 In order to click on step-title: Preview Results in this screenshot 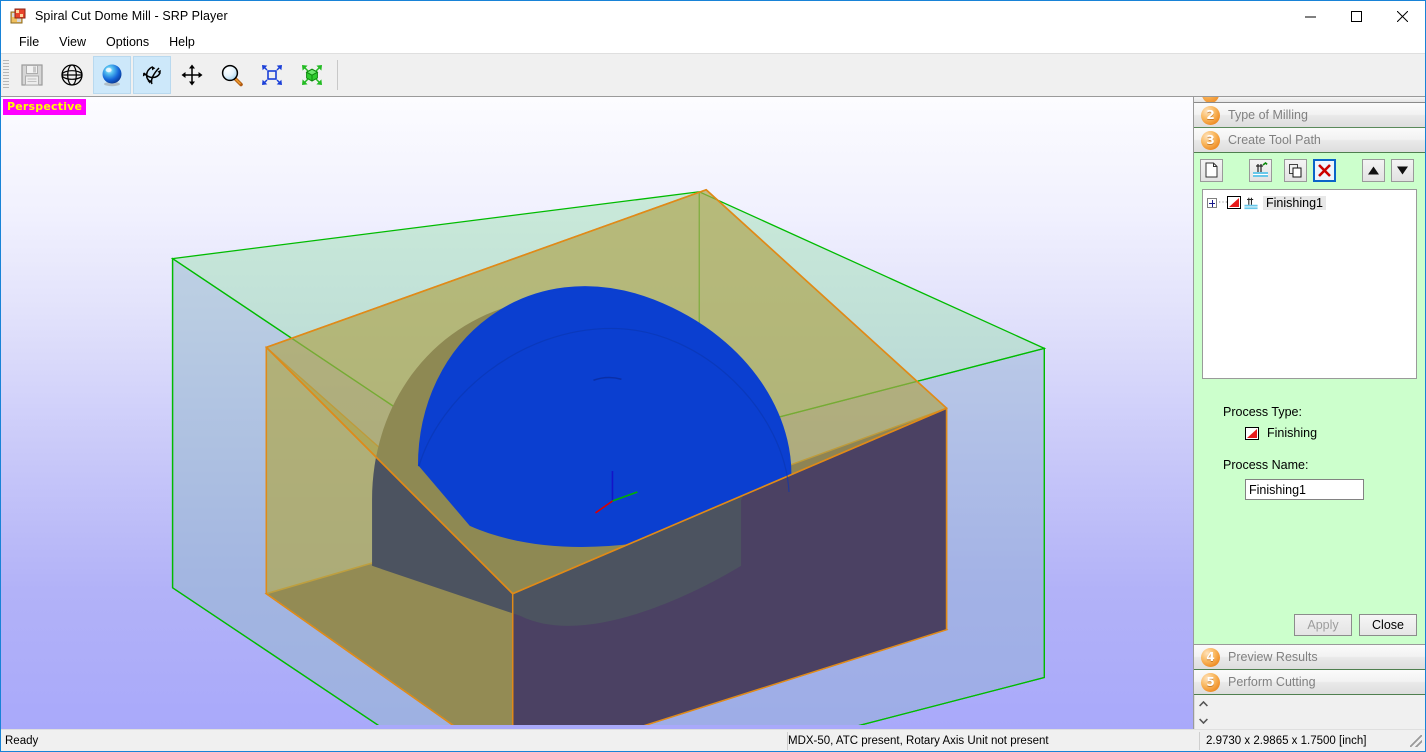, I will do `click(1273, 657)`.